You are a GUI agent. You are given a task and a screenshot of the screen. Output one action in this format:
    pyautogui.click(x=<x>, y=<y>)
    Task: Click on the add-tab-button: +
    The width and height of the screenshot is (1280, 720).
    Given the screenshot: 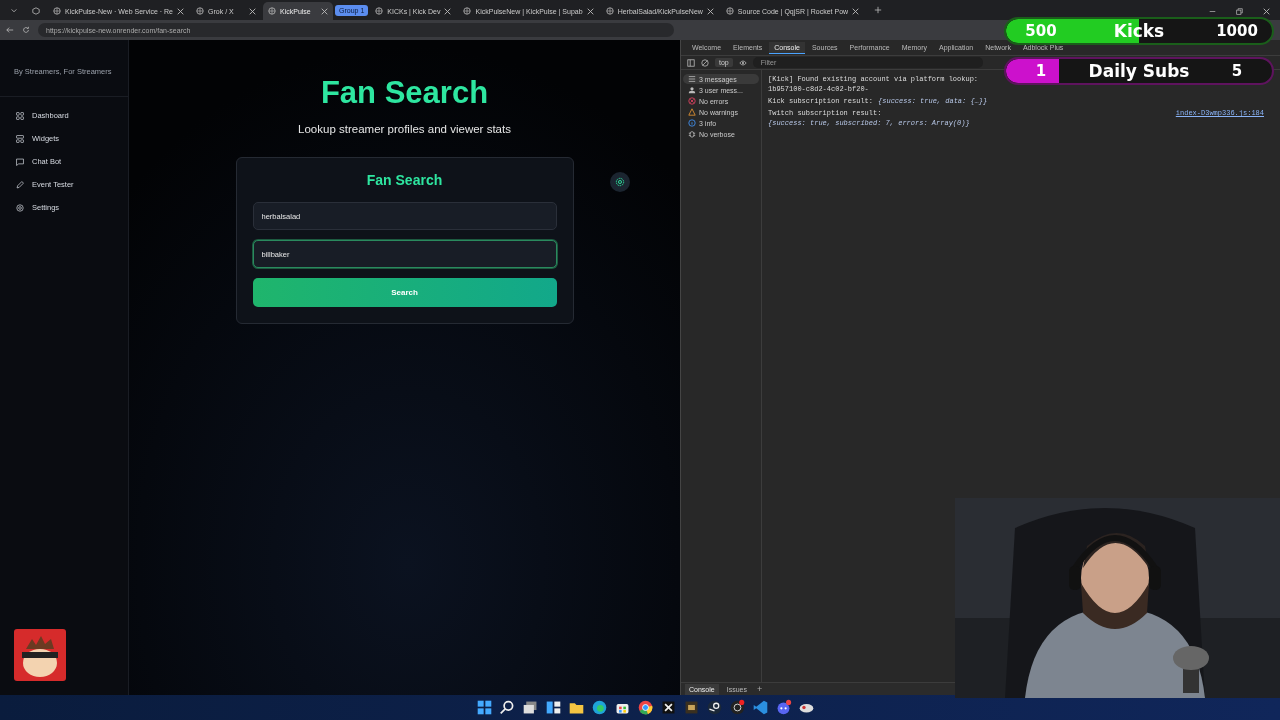 What is the action you would take?
    pyautogui.click(x=759, y=689)
    